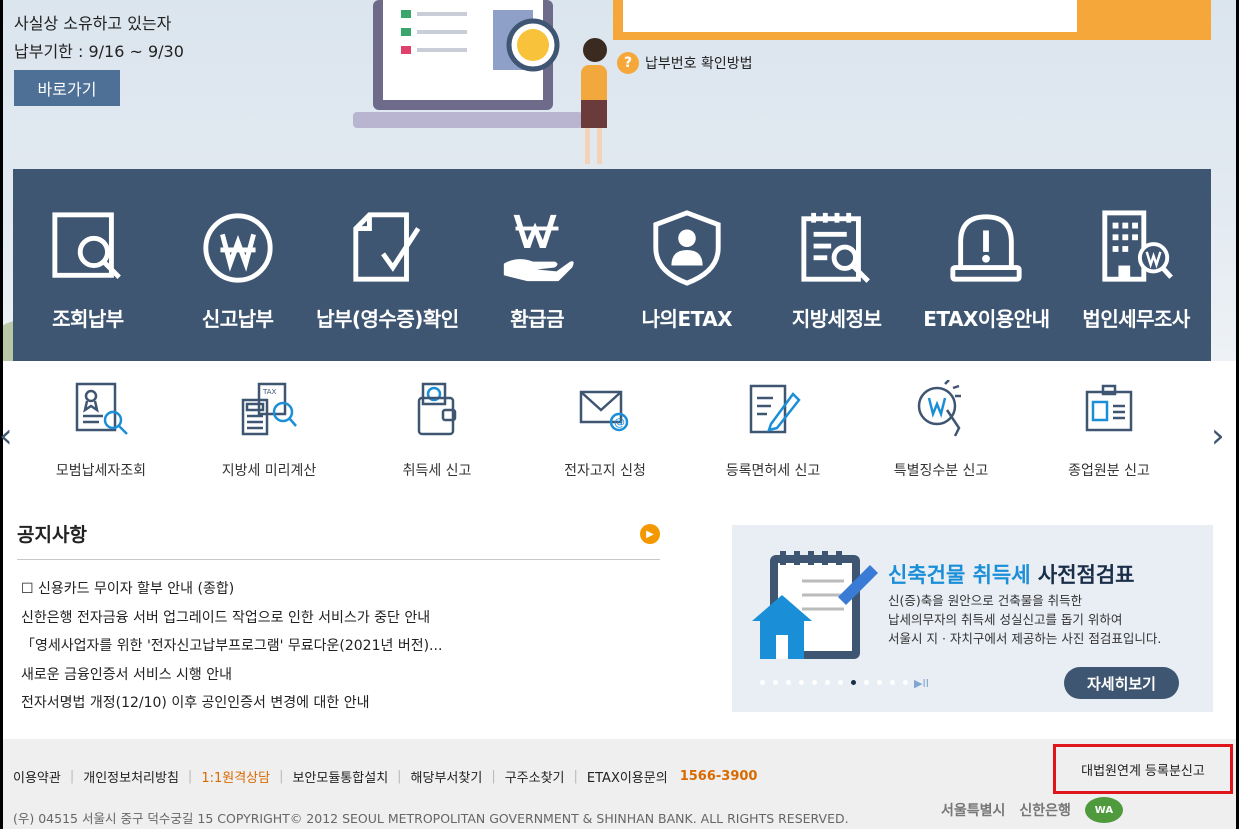 The image size is (1239, 829). Describe the element at coordinates (973, 811) in the screenshot. I see `seoul-logo: 서울특별시` at that location.